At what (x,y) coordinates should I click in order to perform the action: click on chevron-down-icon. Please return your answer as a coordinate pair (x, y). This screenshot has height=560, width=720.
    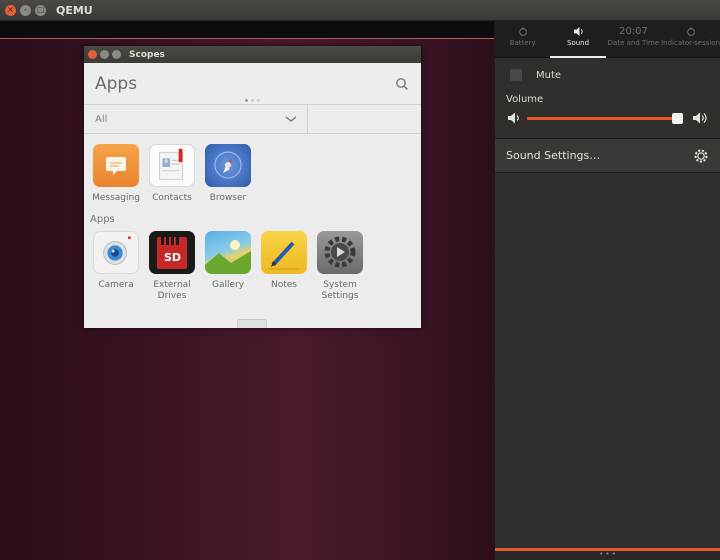
    Looking at the image, I should click on (291, 119).